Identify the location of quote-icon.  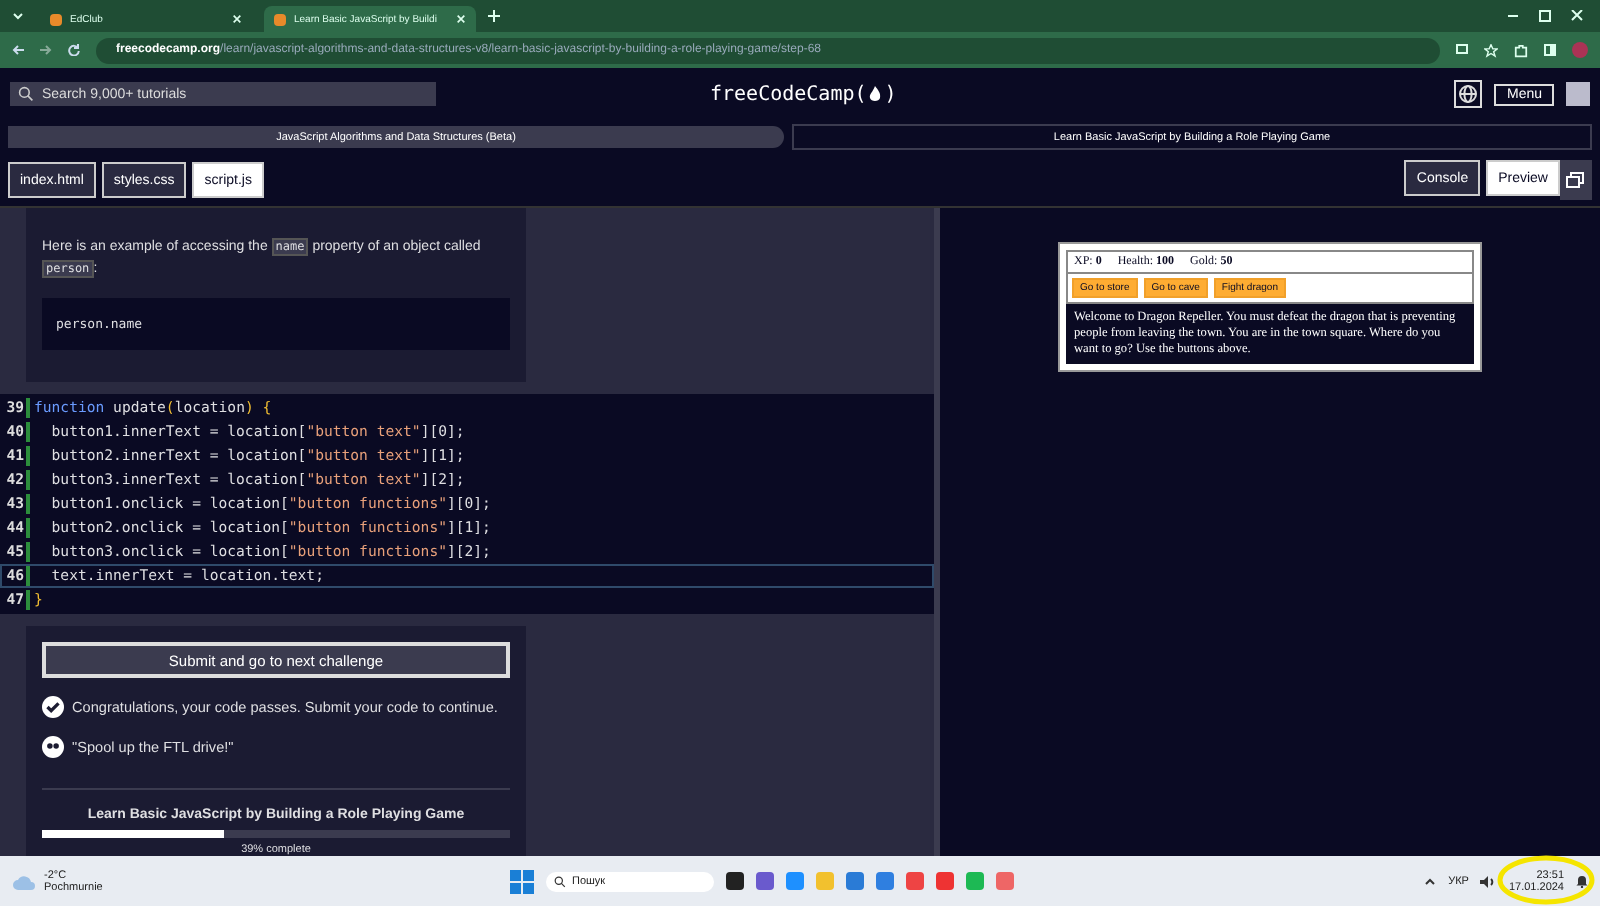
(53, 747).